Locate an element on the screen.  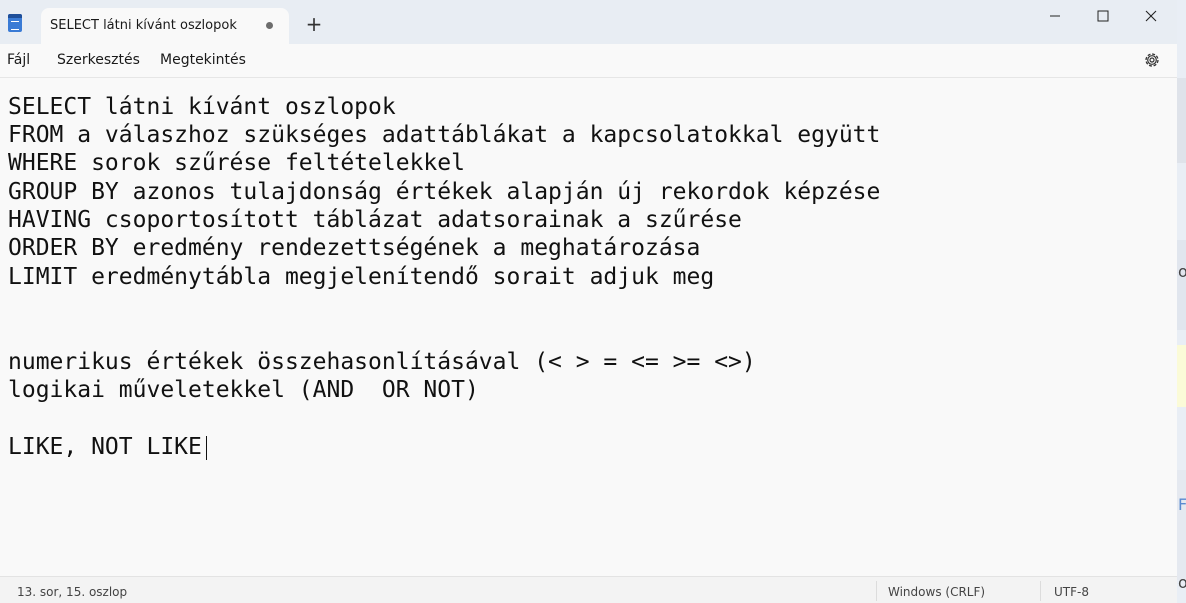
close-button is located at coordinates (1151, 16).